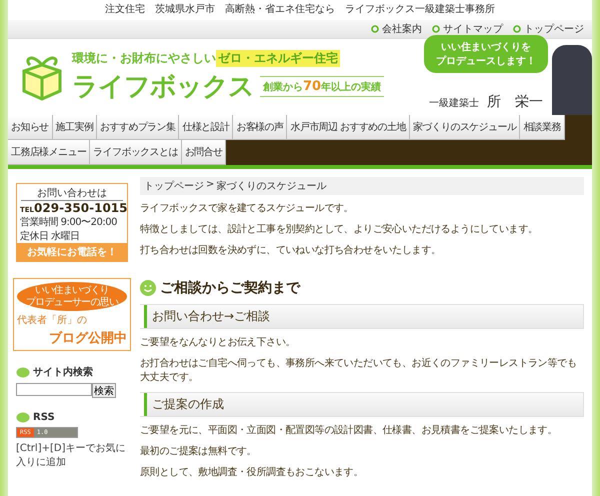 The height and width of the screenshot is (496, 600). I want to click on speech-bubble: いい住まいづくり プロデューサーの思い, so click(72, 296).